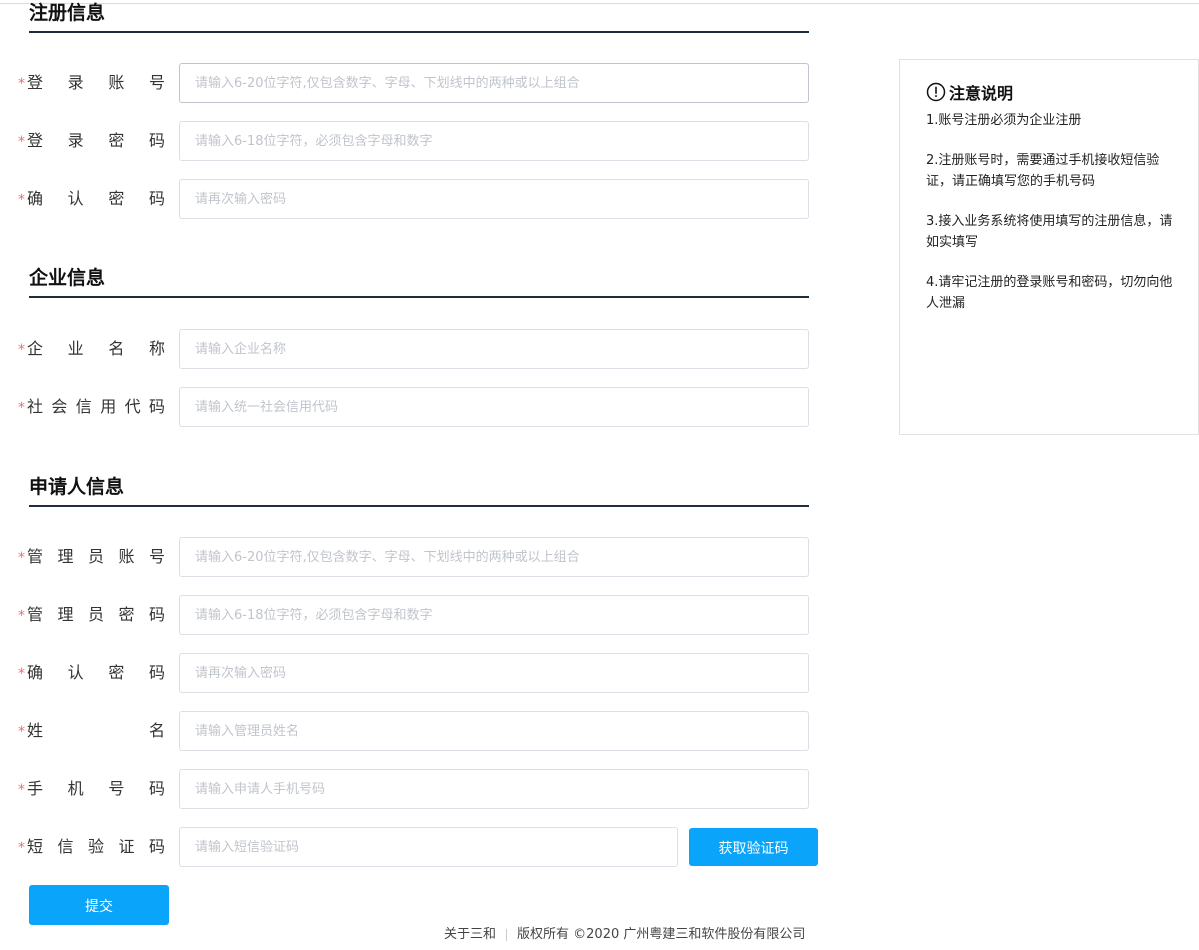 The width and height of the screenshot is (1199, 950). I want to click on login-password-label: * 登录密码, so click(91, 140).